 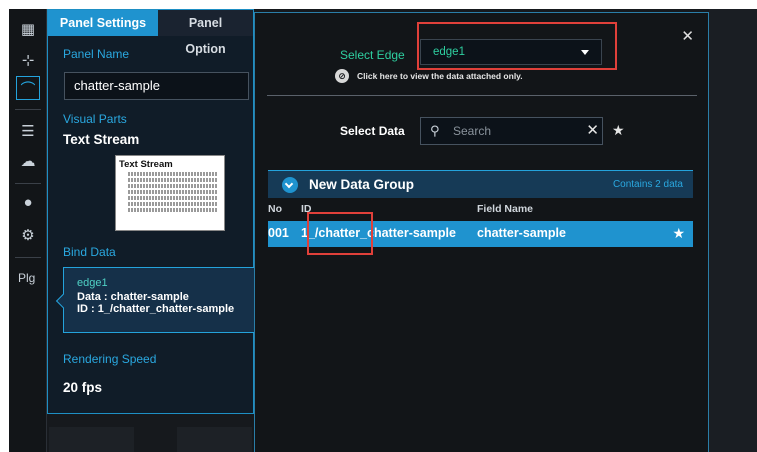 I want to click on gear-icon: ⚙, so click(x=28, y=235).